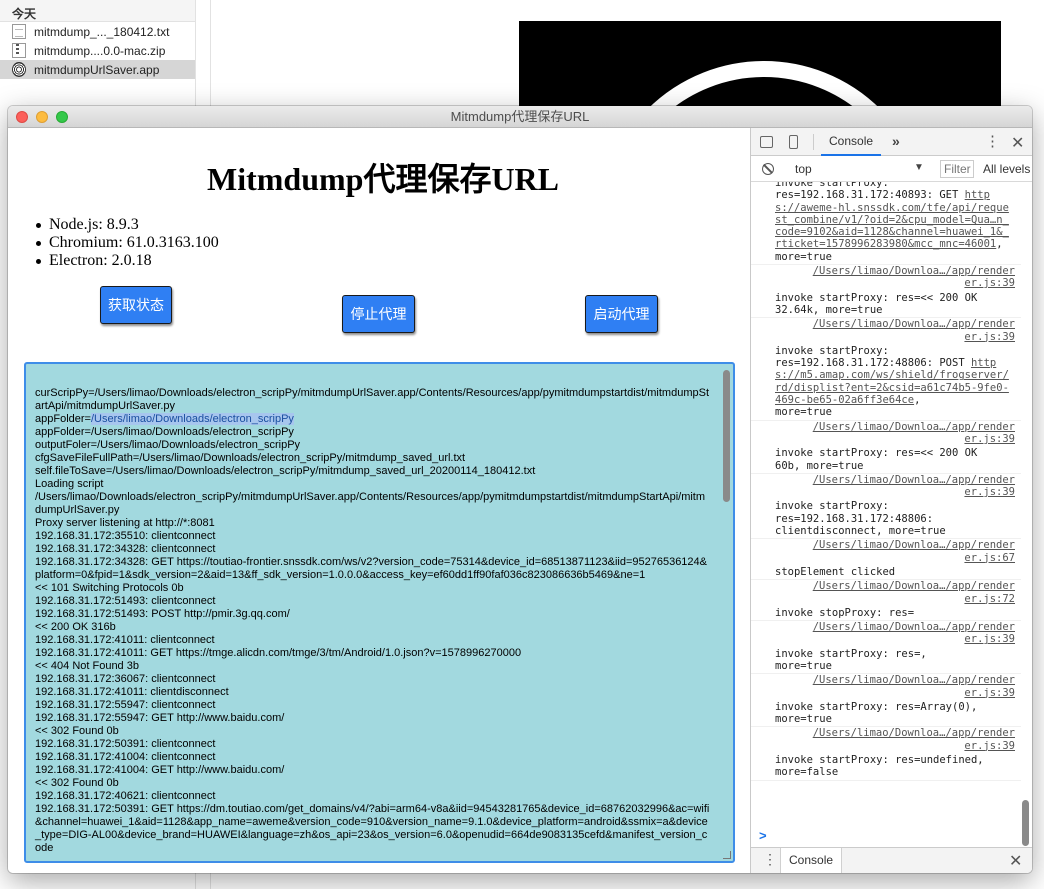 Image resolution: width=1044 pixels, height=889 pixels. I want to click on window-minimize-button, so click(42, 117).